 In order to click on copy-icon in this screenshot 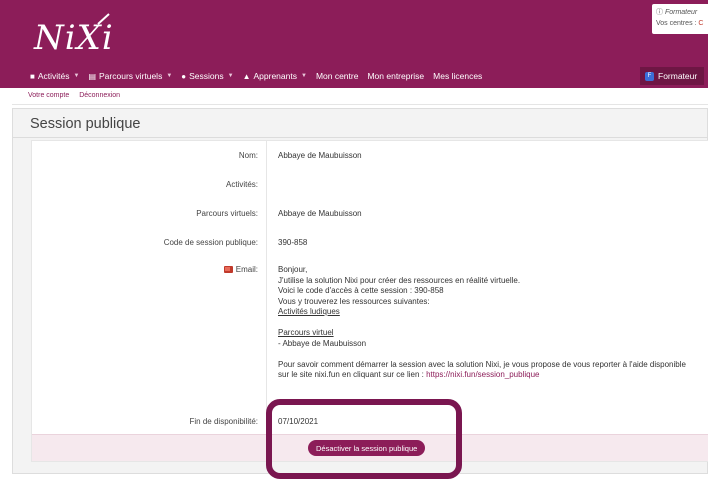, I will do `click(228, 269)`.